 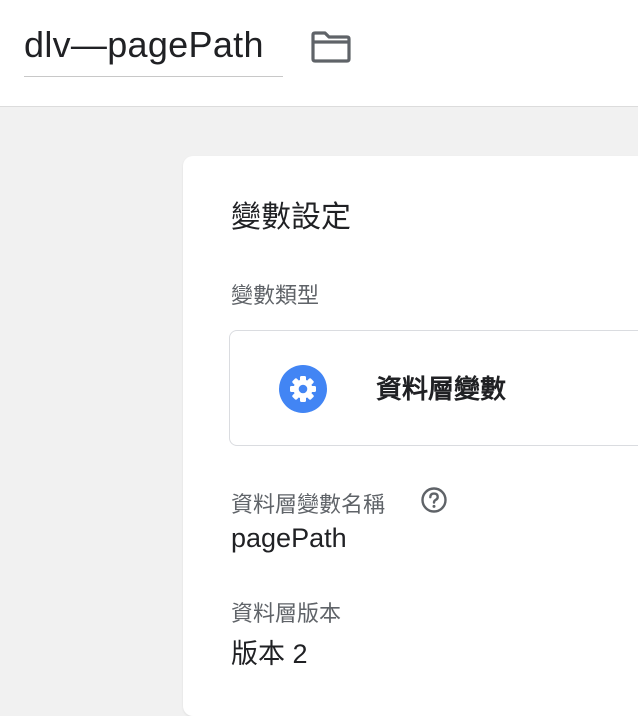 What do you see at coordinates (269, 654) in the screenshot?
I see `dlv-version-value: 版本 2` at bounding box center [269, 654].